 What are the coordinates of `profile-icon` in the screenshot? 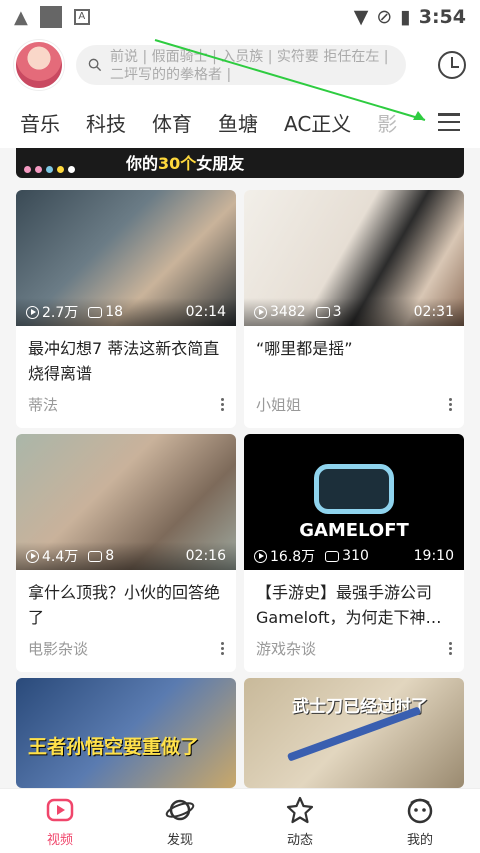 It's located at (420, 810).